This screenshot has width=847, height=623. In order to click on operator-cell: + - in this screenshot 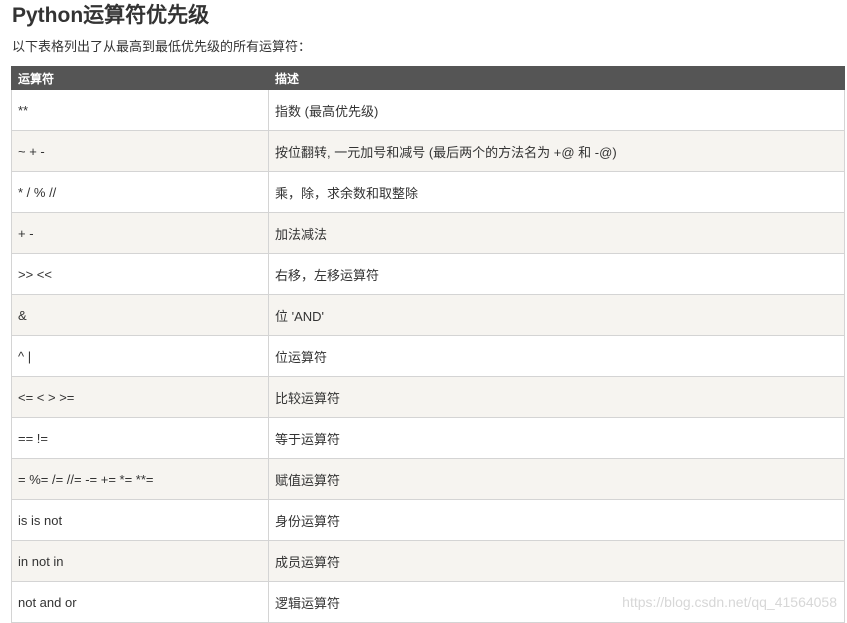, I will do `click(140, 233)`.